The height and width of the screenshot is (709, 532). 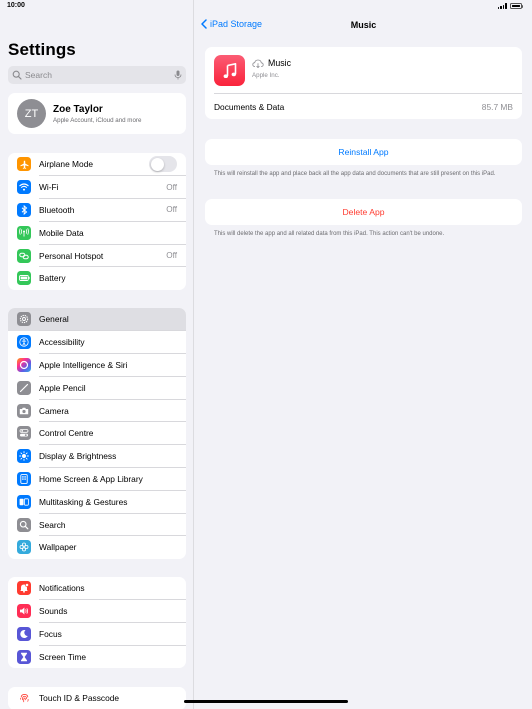 What do you see at coordinates (258, 63) in the screenshot?
I see `cloud-download-icon` at bounding box center [258, 63].